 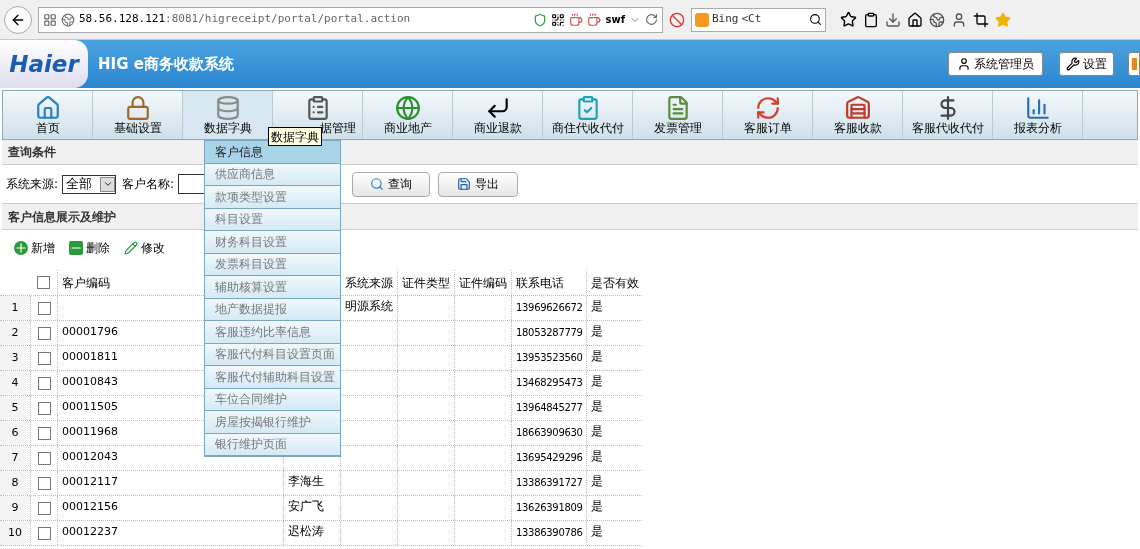 I want to click on table-cell: 00010843, so click(x=90, y=381).